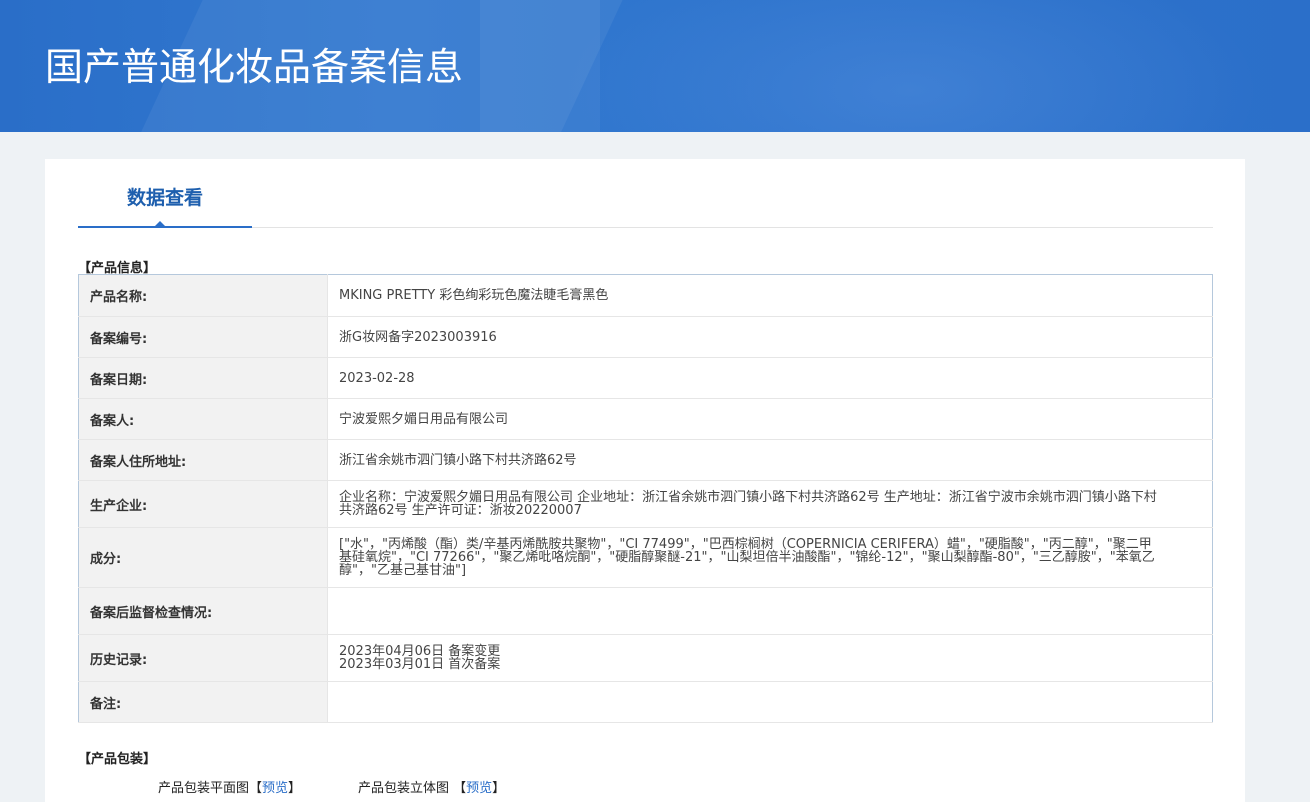  I want to click on row-key: 备案人住所地址:, so click(203, 460).